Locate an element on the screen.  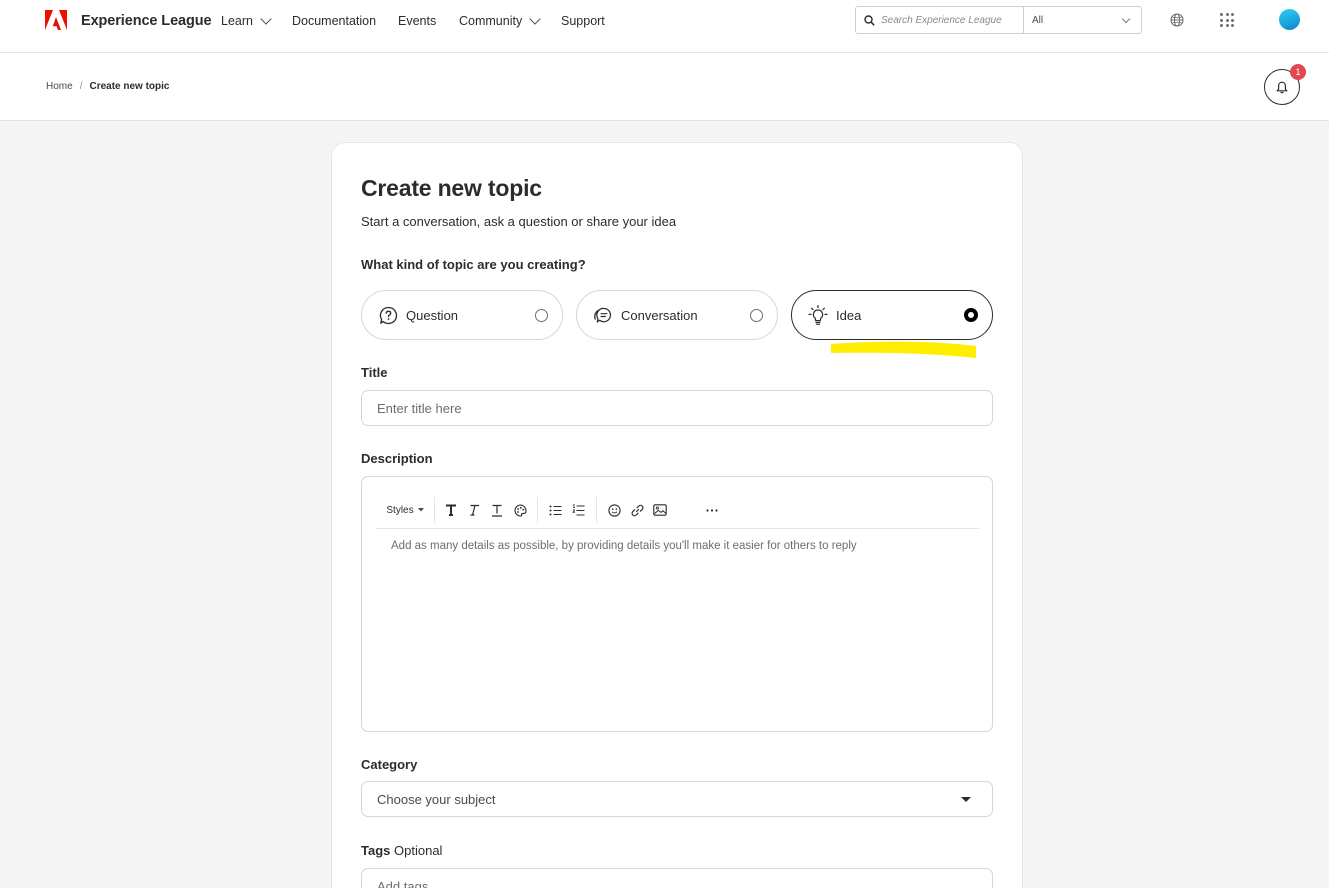
image-icon is located at coordinates (660, 510).